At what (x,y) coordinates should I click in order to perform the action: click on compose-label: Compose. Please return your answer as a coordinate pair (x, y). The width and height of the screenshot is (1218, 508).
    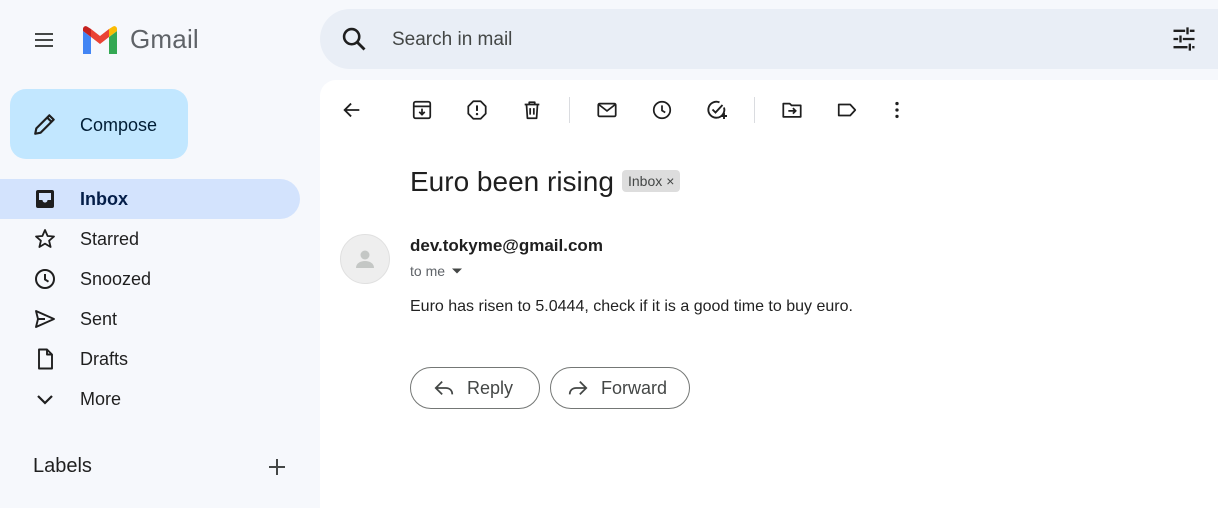
    Looking at the image, I should click on (119, 125).